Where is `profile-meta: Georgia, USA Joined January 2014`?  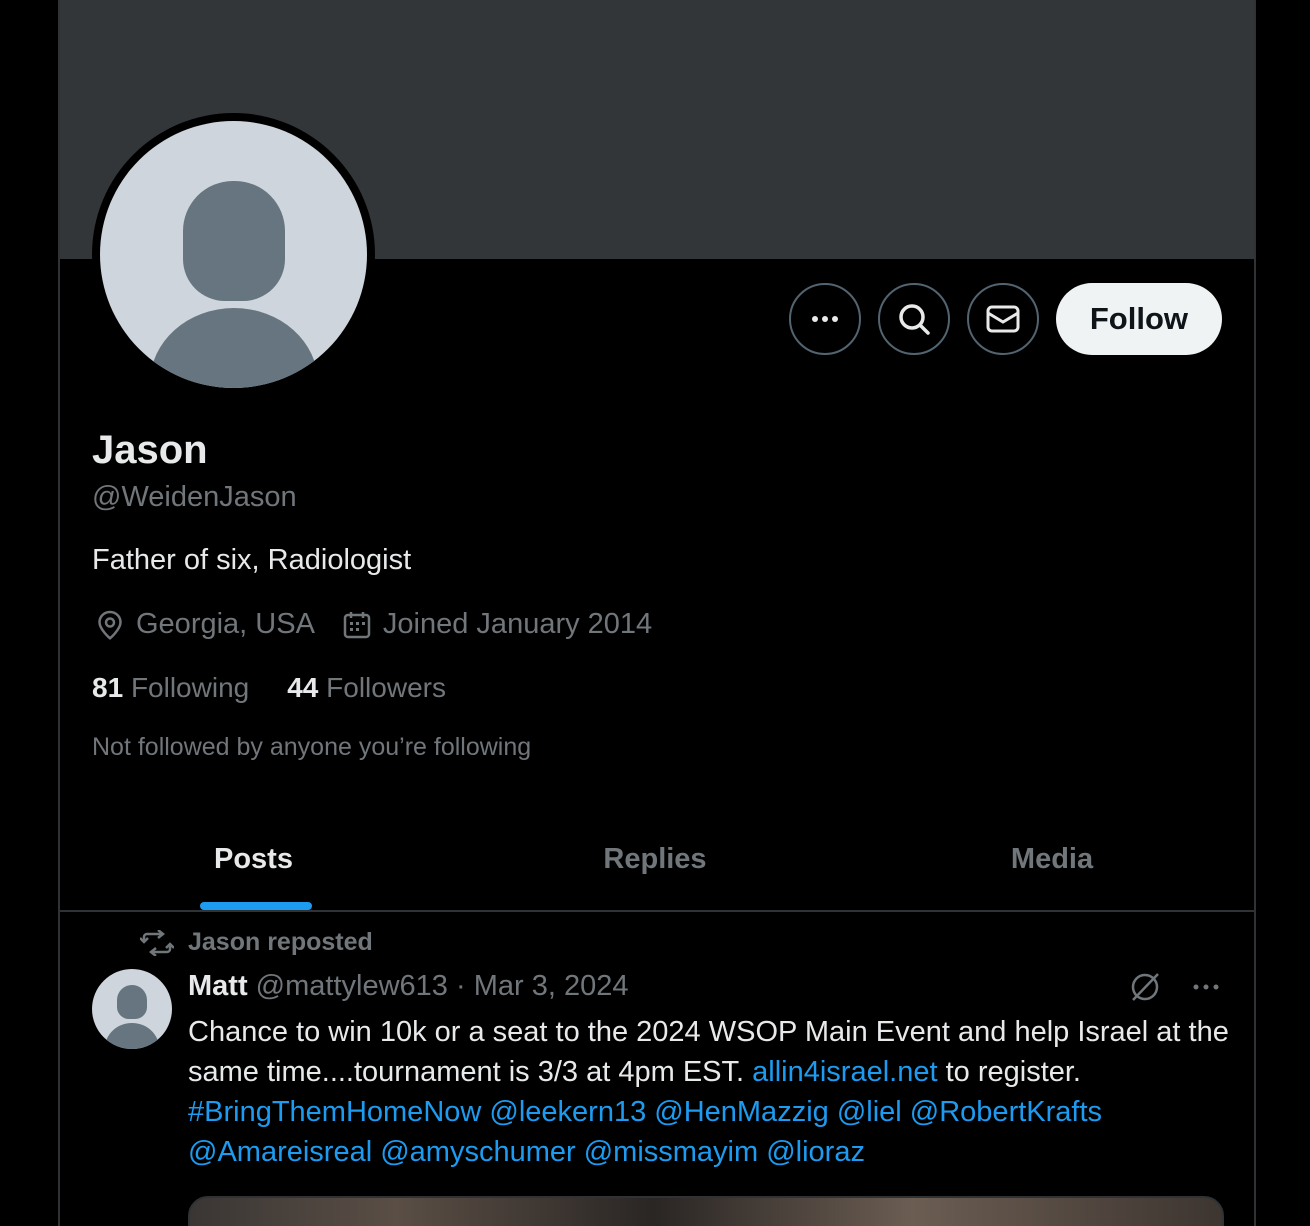 profile-meta: Georgia, USA Joined January 2014 is located at coordinates (386, 624).